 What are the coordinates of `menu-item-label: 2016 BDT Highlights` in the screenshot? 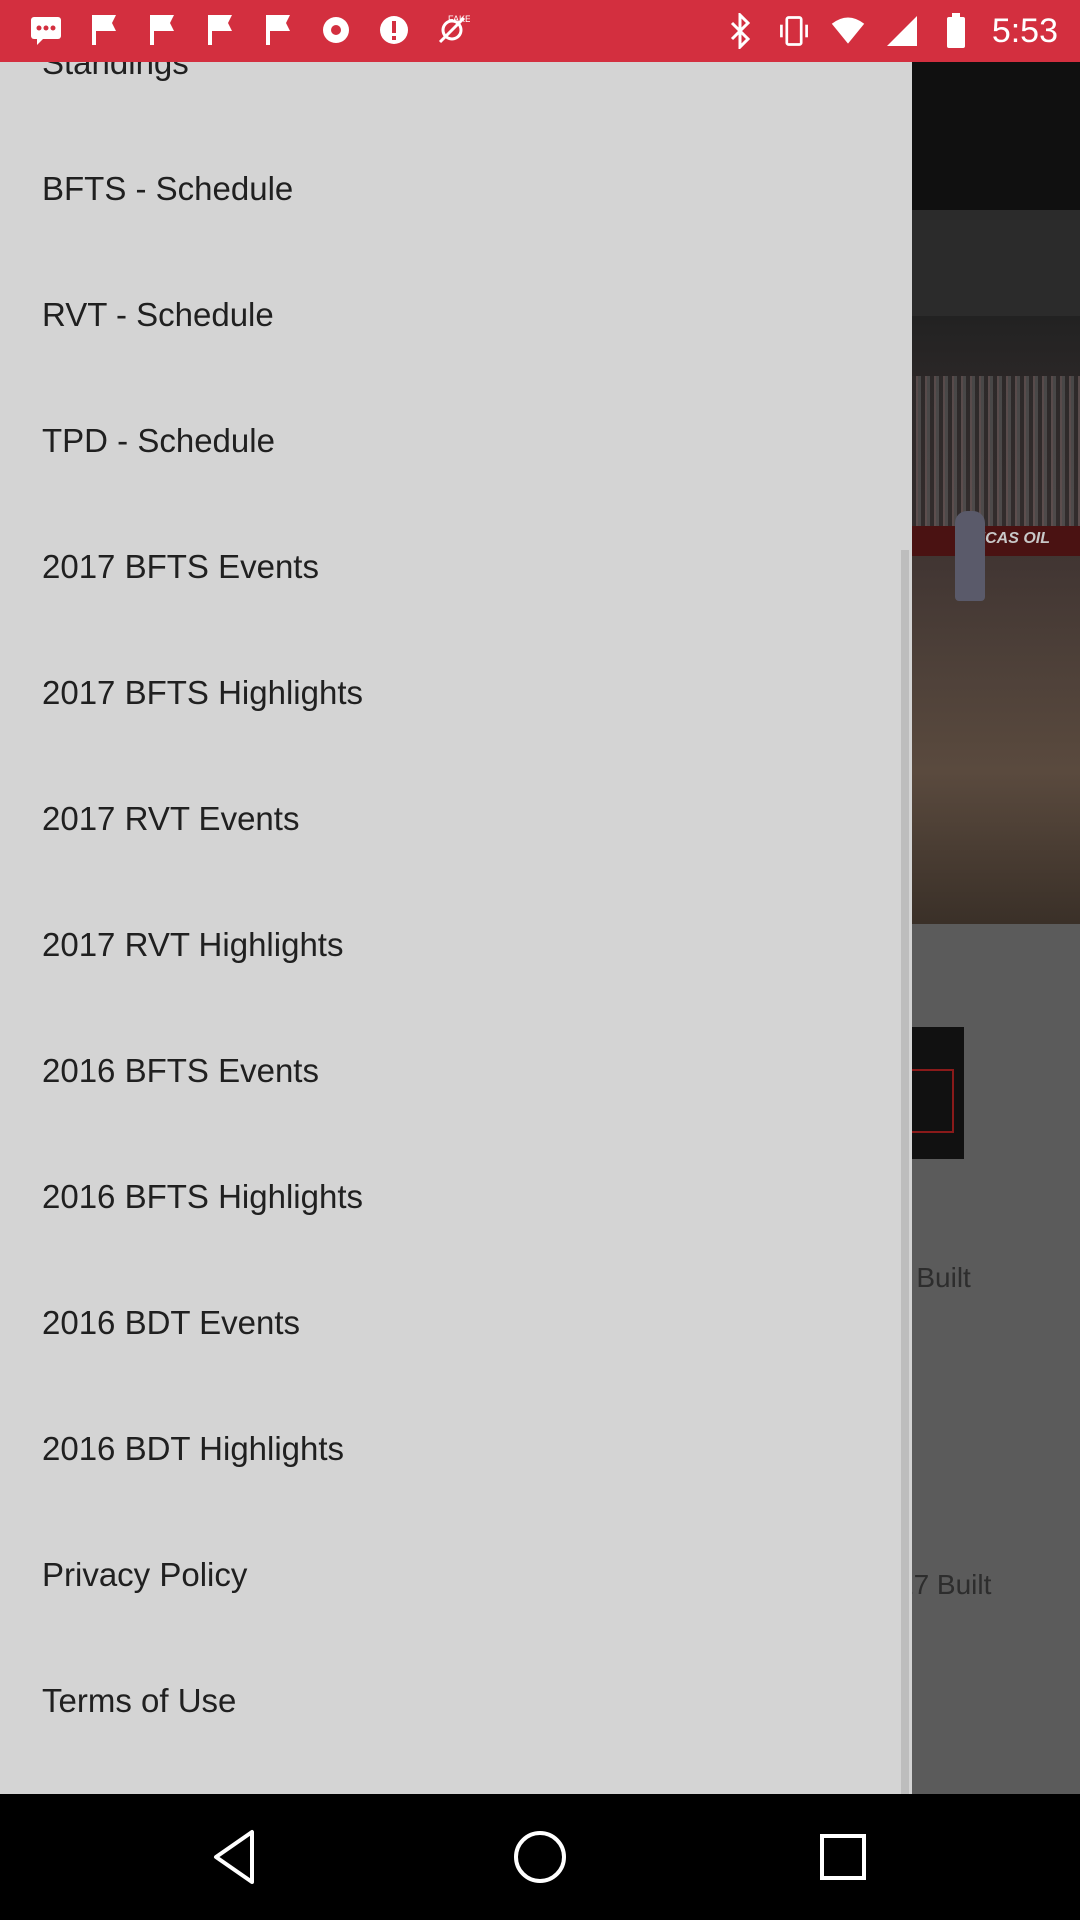 It's located at (193, 1448).